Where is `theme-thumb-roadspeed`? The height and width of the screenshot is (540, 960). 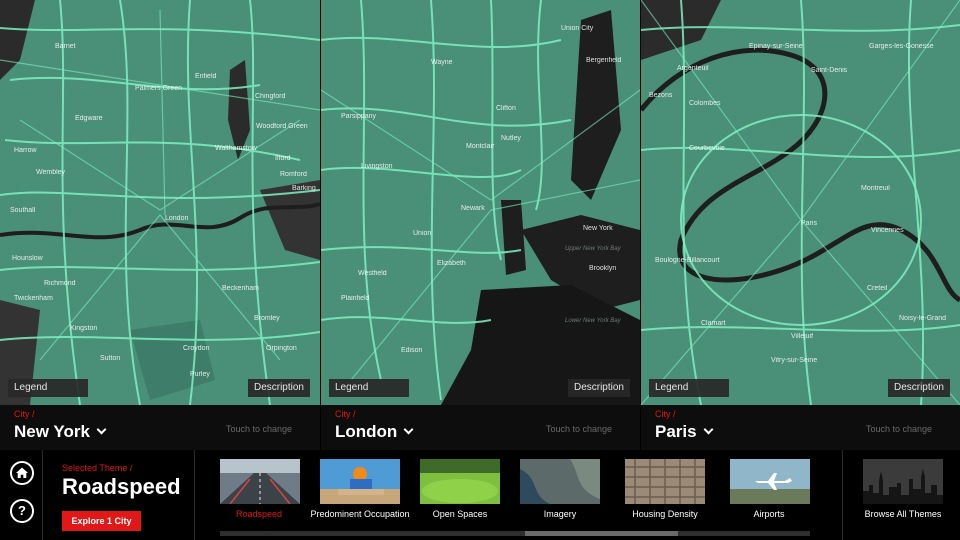 theme-thumb-roadspeed is located at coordinates (260, 481).